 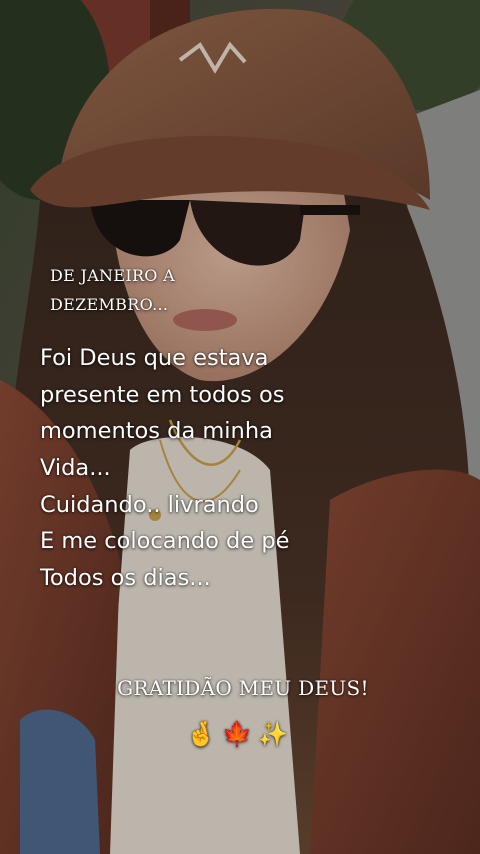 I want to click on message-line: presente em todos os, so click(x=162, y=394).